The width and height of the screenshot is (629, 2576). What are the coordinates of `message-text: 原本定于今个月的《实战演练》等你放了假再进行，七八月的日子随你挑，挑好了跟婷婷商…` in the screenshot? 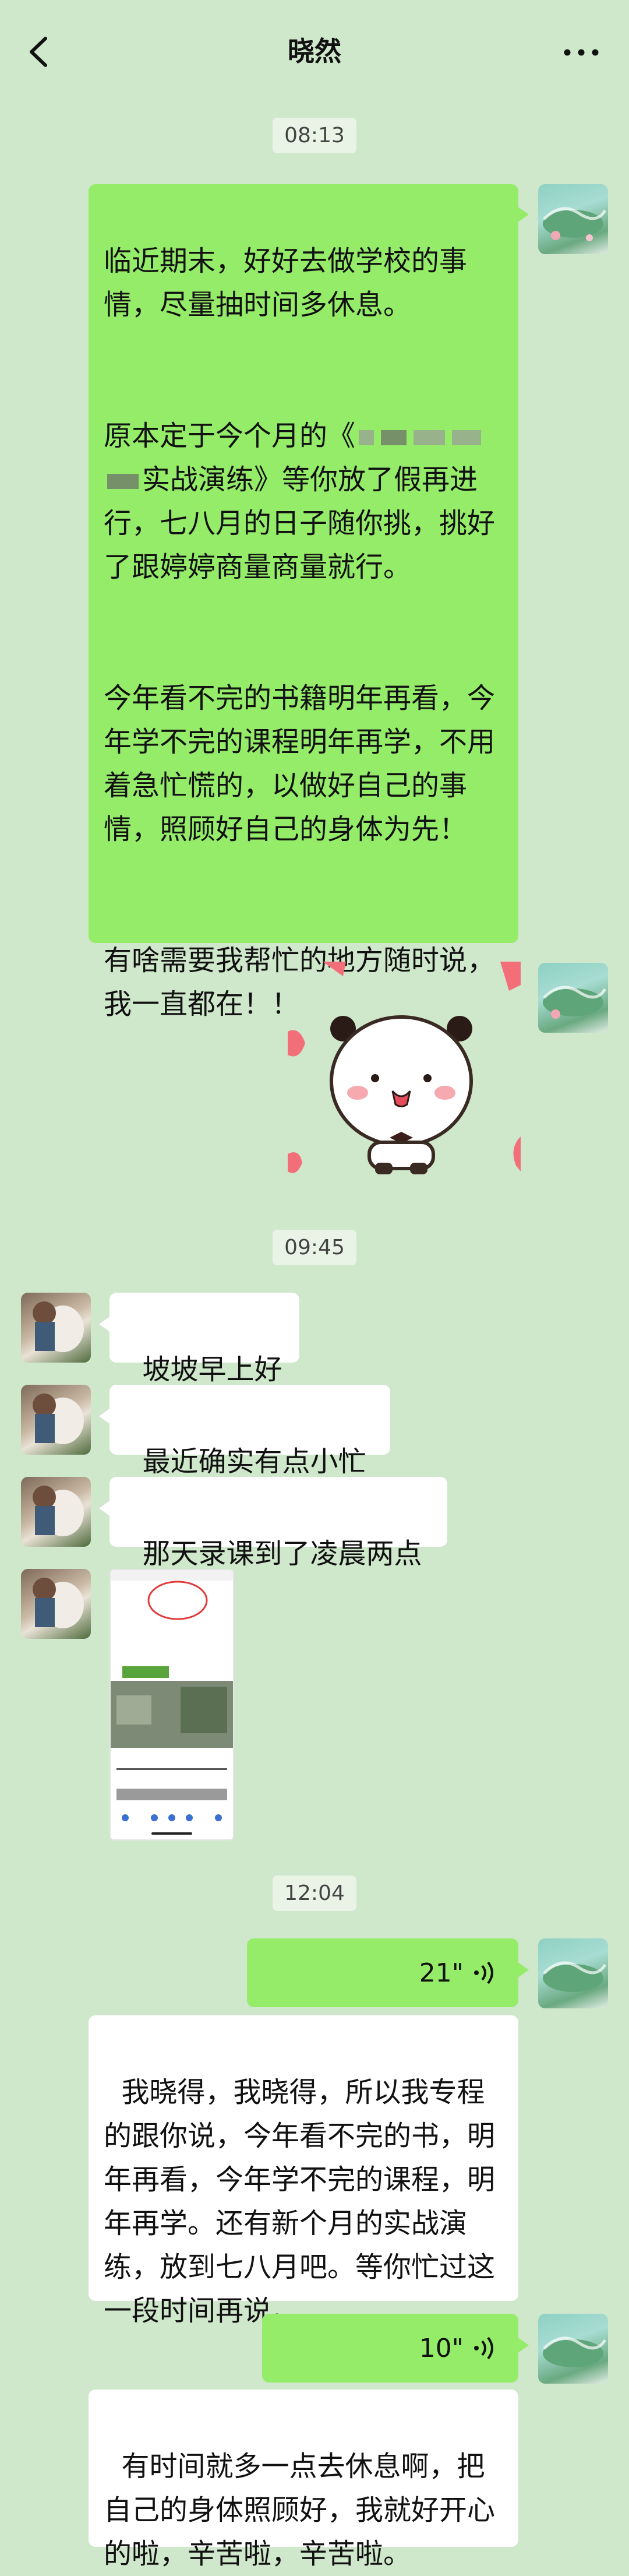 It's located at (303, 502).